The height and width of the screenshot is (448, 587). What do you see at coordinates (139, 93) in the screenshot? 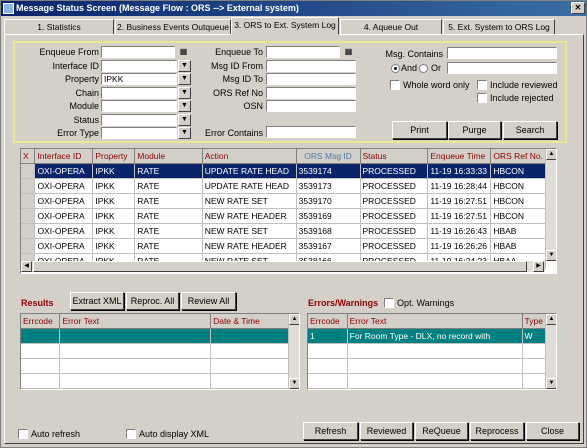
I see `chain-field` at bounding box center [139, 93].